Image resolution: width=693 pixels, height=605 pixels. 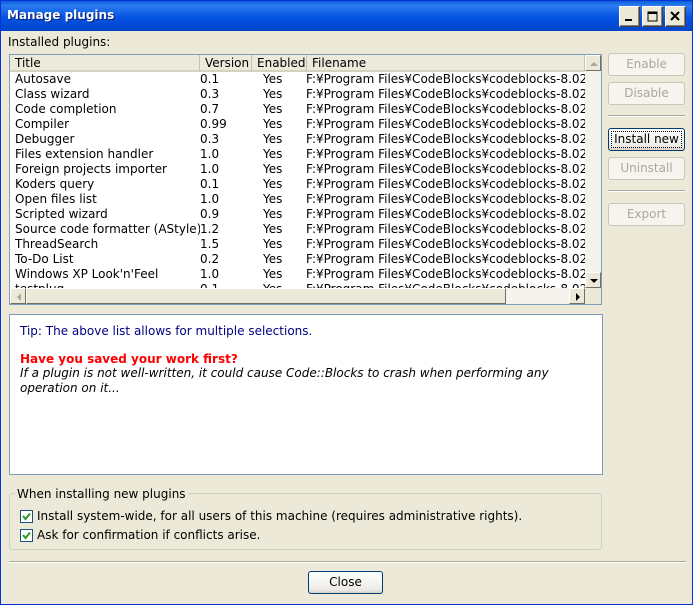 I want to click on maximize-button, so click(x=652, y=16).